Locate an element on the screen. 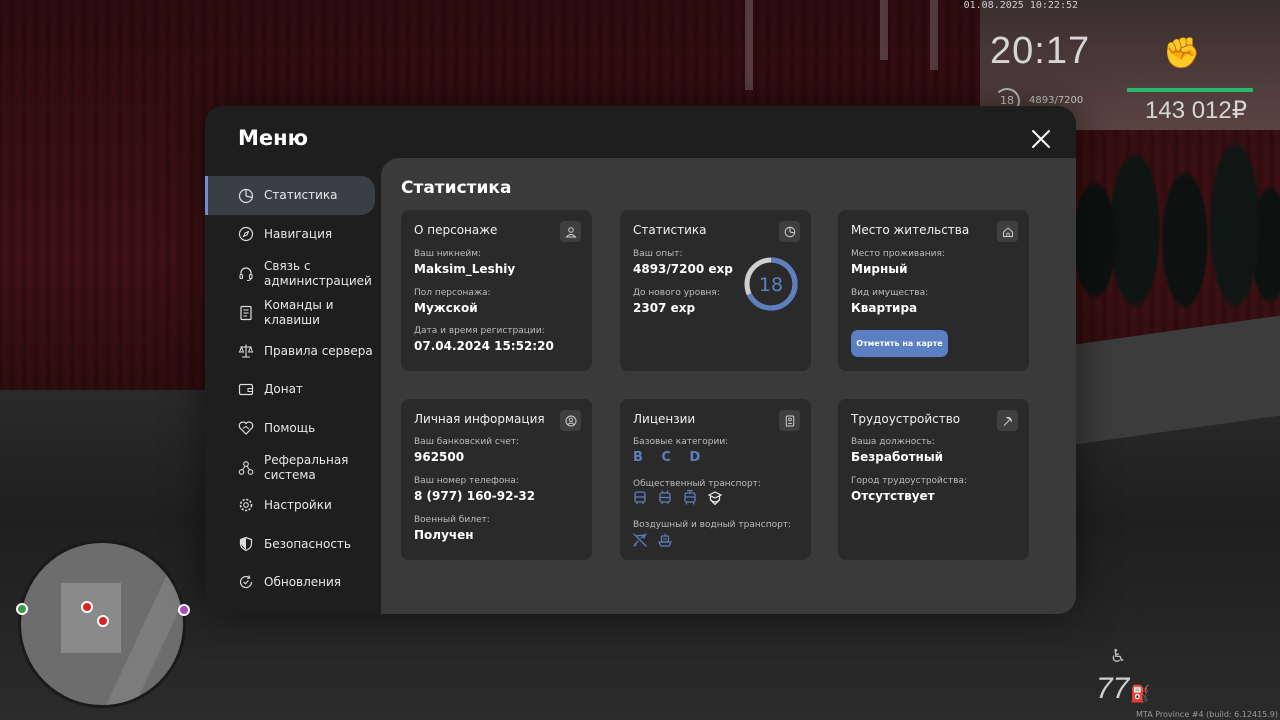 The height and width of the screenshot is (720, 1280). field-label: Город трудоустройства: is located at coordinates (909, 481).